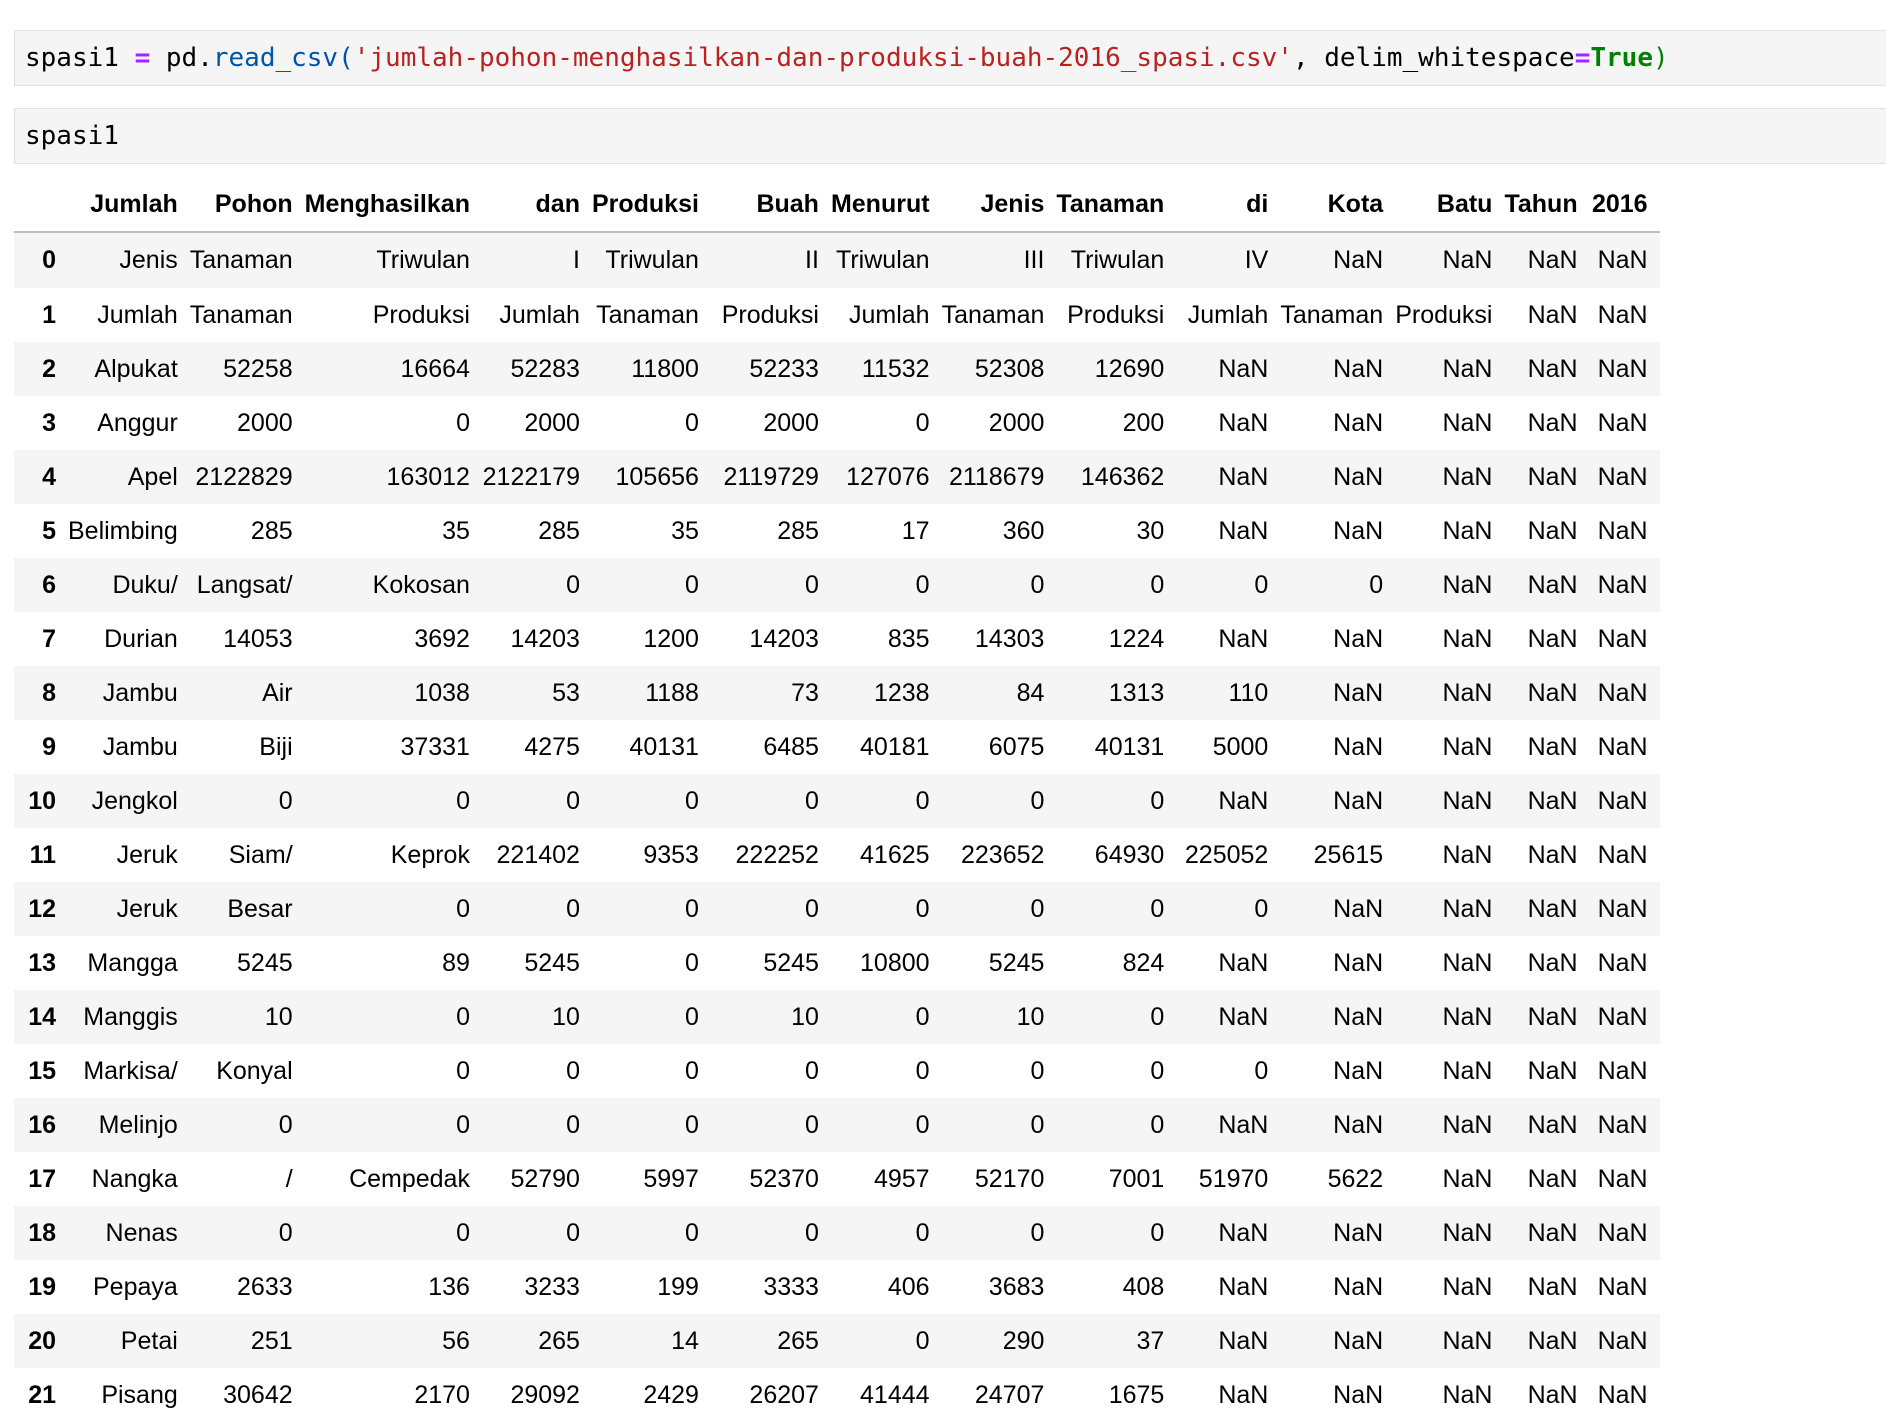 Image resolution: width=1886 pixels, height=1422 pixels. I want to click on row-index: 7, so click(49, 638).